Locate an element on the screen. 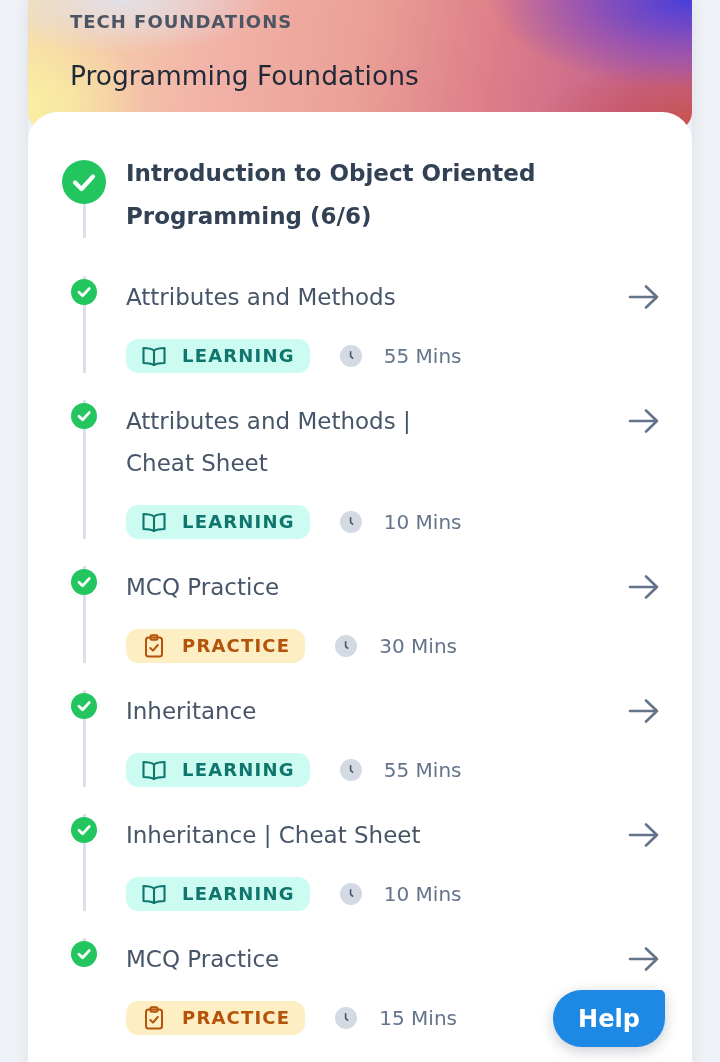 The width and height of the screenshot is (720, 1062). course-title: Programming Foundations is located at coordinates (245, 76).